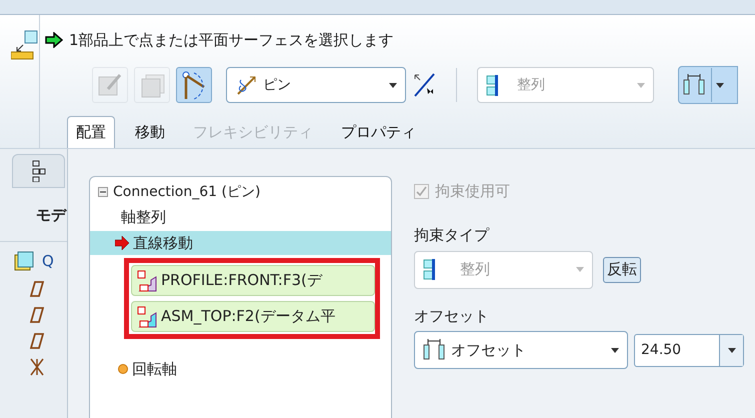 Image resolution: width=755 pixels, height=418 pixels. I want to click on prompt-message: 1部品上で点または平面サーフェスを選択します, so click(231, 40).